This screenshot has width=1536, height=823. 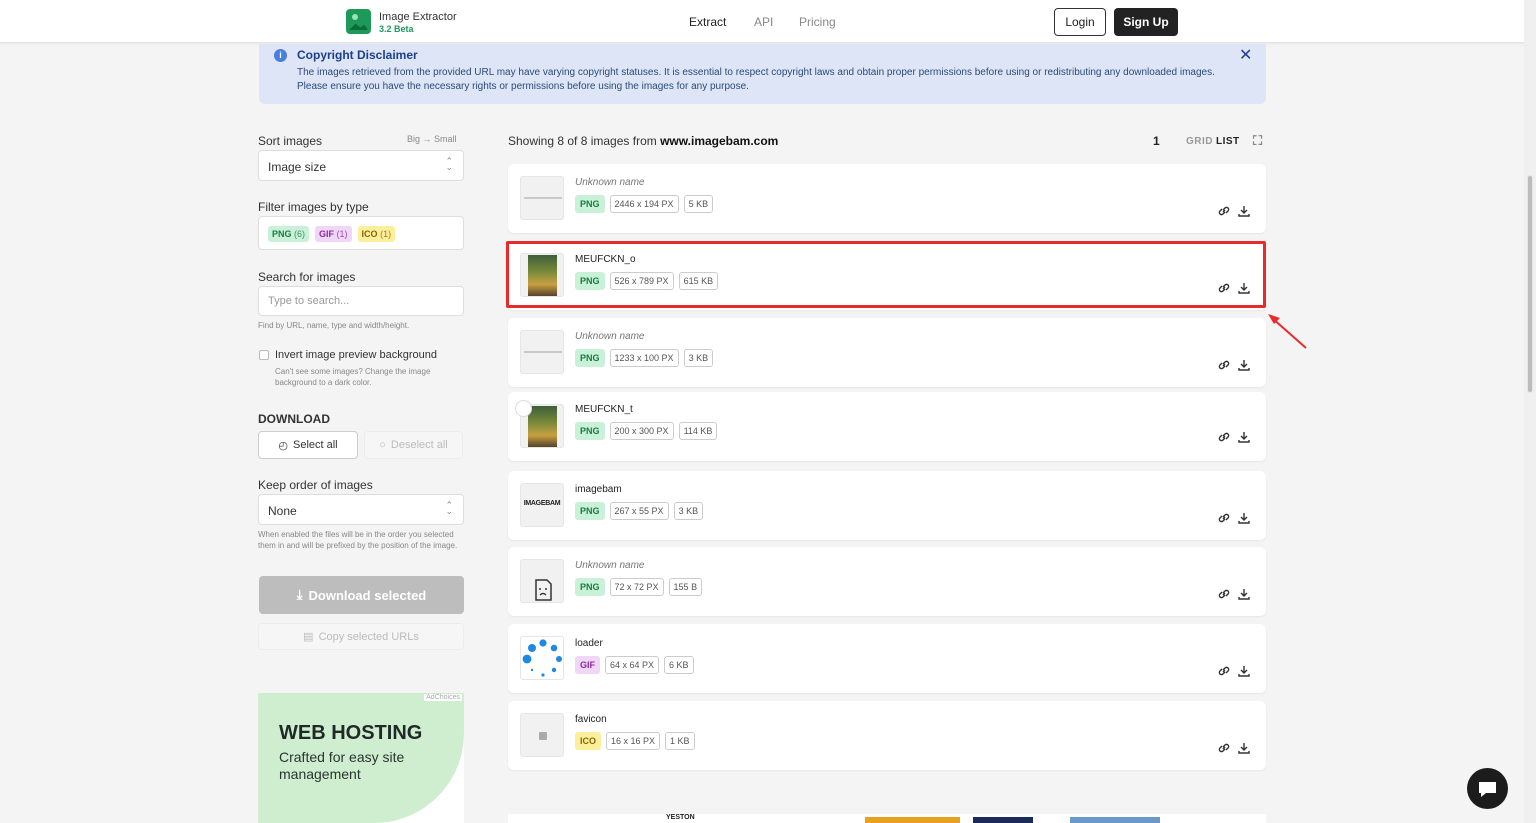 What do you see at coordinates (307, 277) in the screenshot?
I see `search-label: Search for images` at bounding box center [307, 277].